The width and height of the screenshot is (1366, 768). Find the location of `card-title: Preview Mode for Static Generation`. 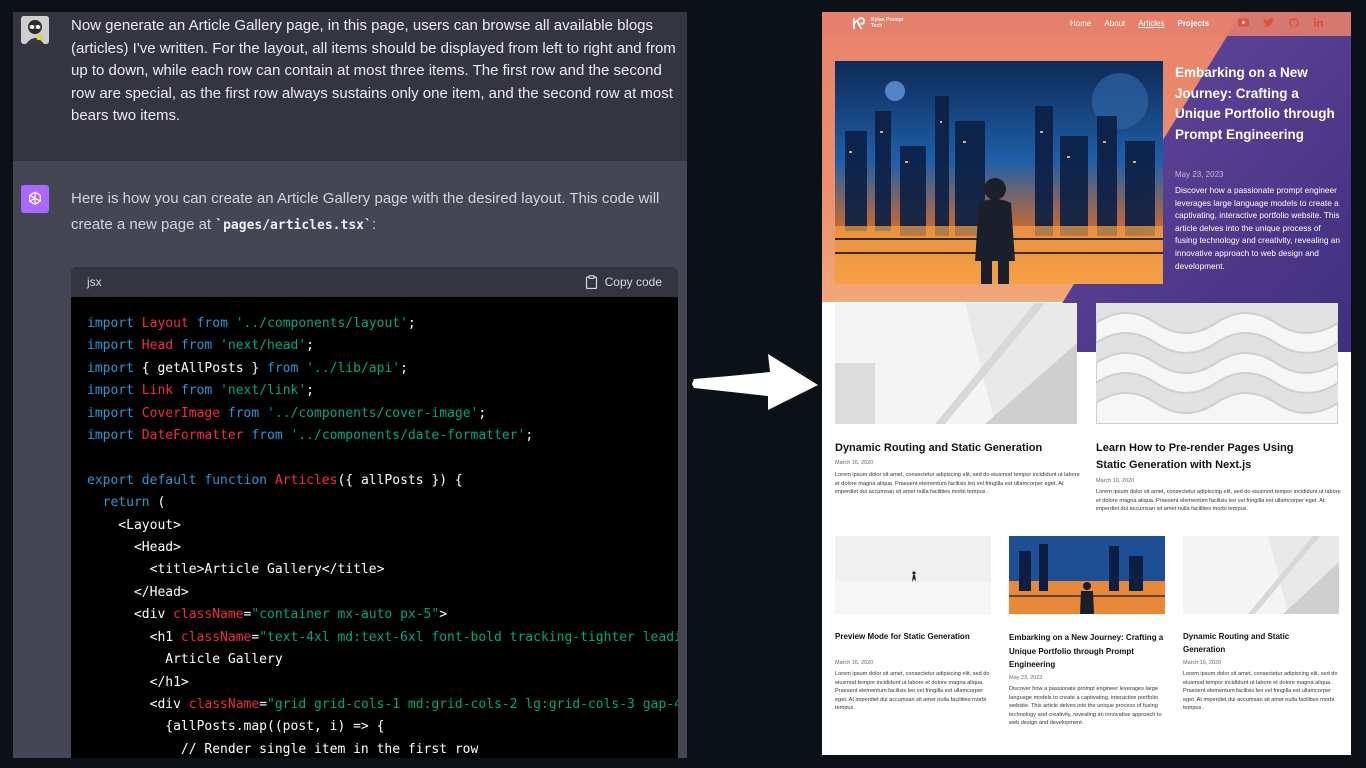

card-title: Preview Mode for Static Generation is located at coordinates (910, 637).